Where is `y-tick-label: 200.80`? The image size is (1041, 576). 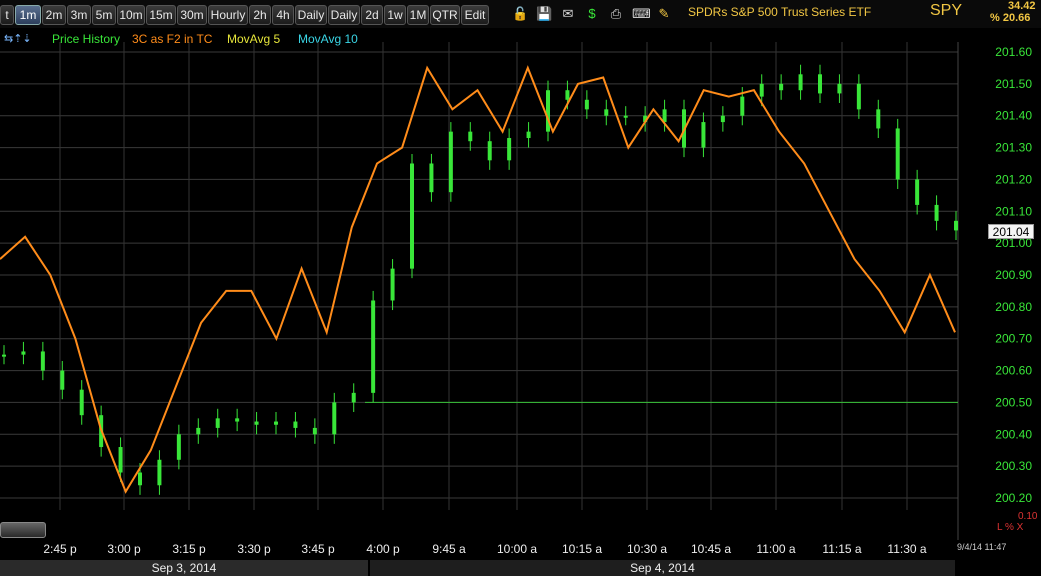
y-tick-label: 200.80 is located at coordinates (1013, 307).